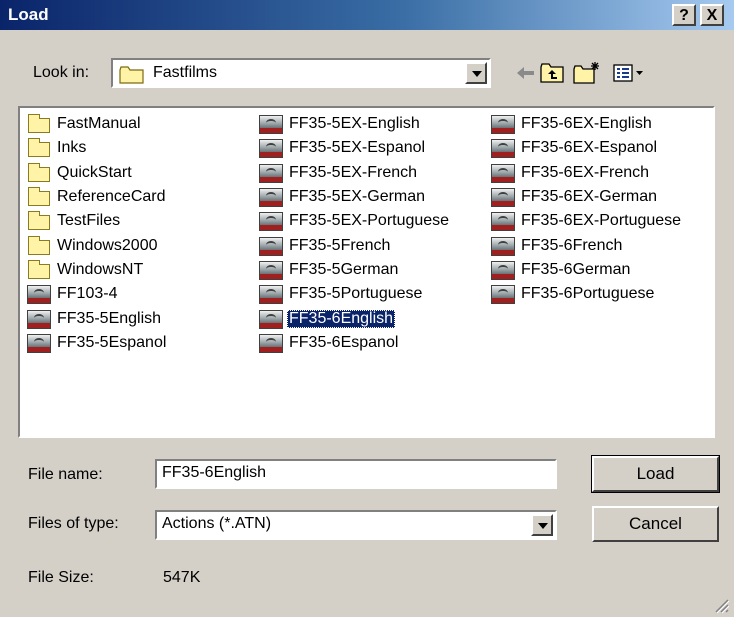  I want to click on file-list-item: FF103-4, so click(97, 294).